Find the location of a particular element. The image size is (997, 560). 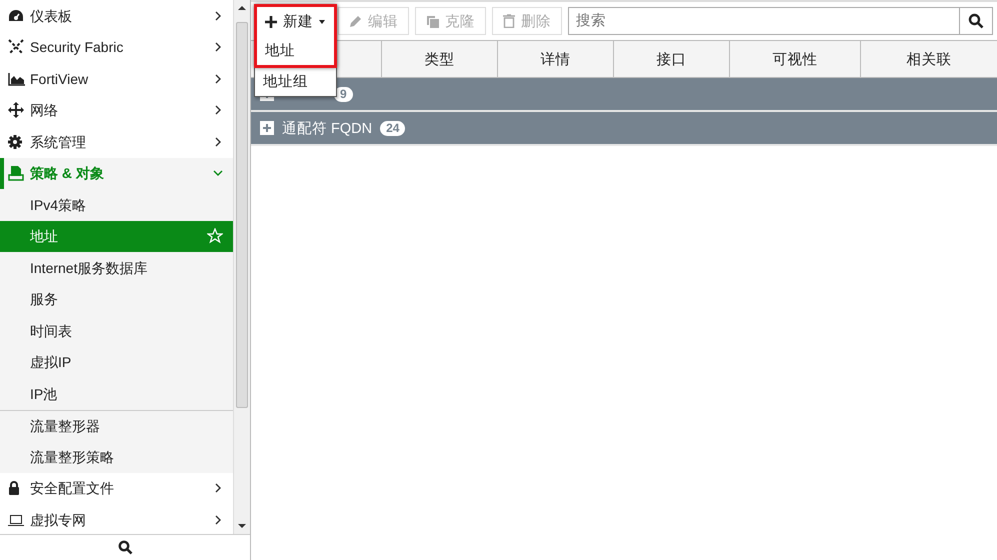

document-icon is located at coordinates (16, 173).